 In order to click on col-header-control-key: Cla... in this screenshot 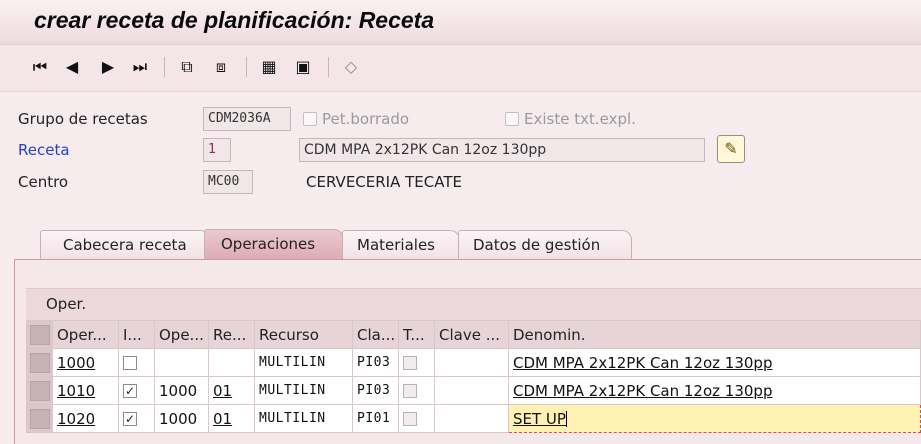, I will do `click(375, 334)`.